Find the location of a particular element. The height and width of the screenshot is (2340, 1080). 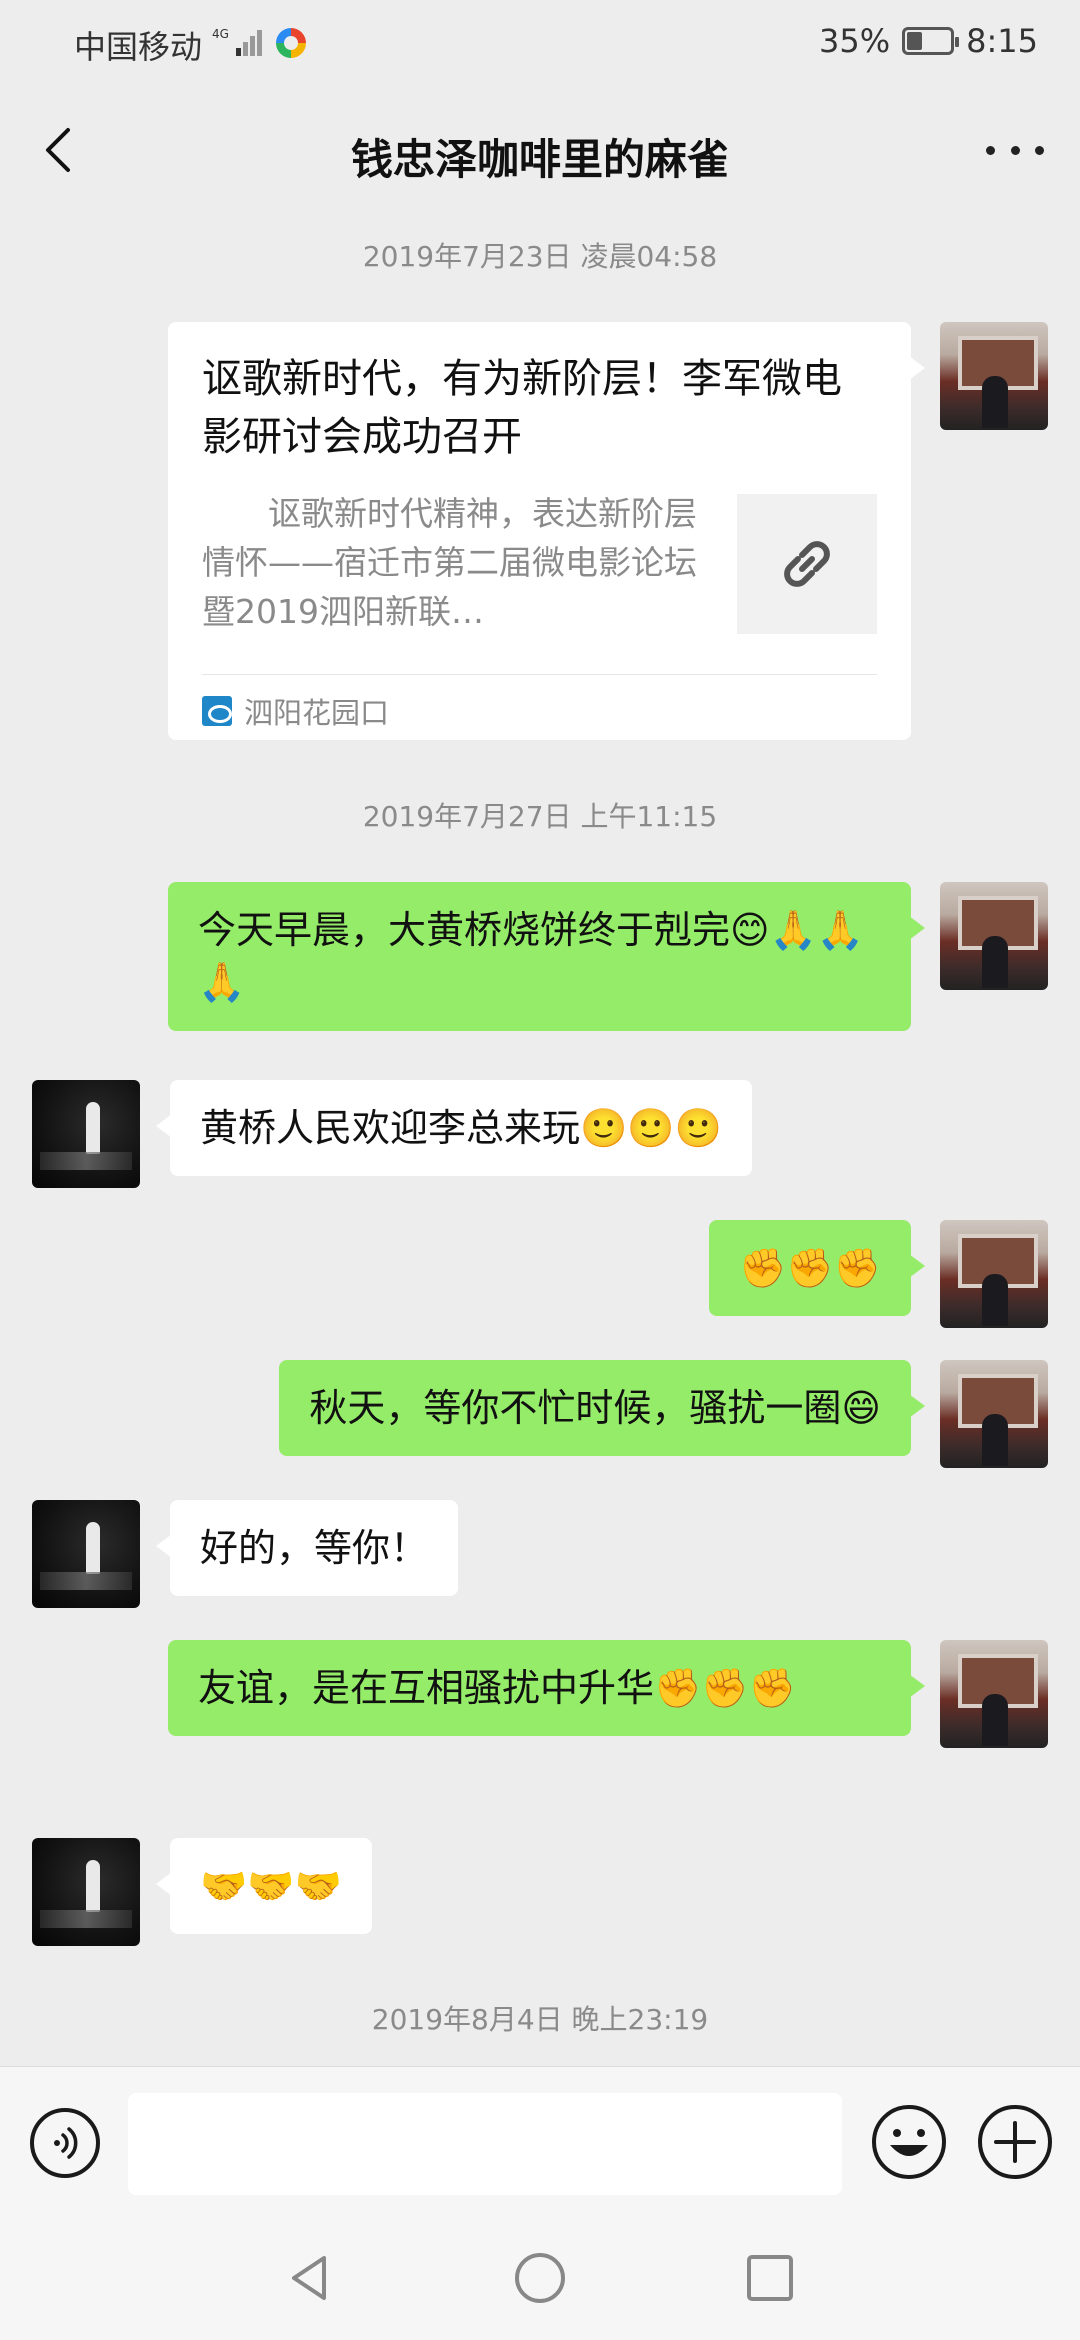

source-logo-icon is located at coordinates (217, 711).